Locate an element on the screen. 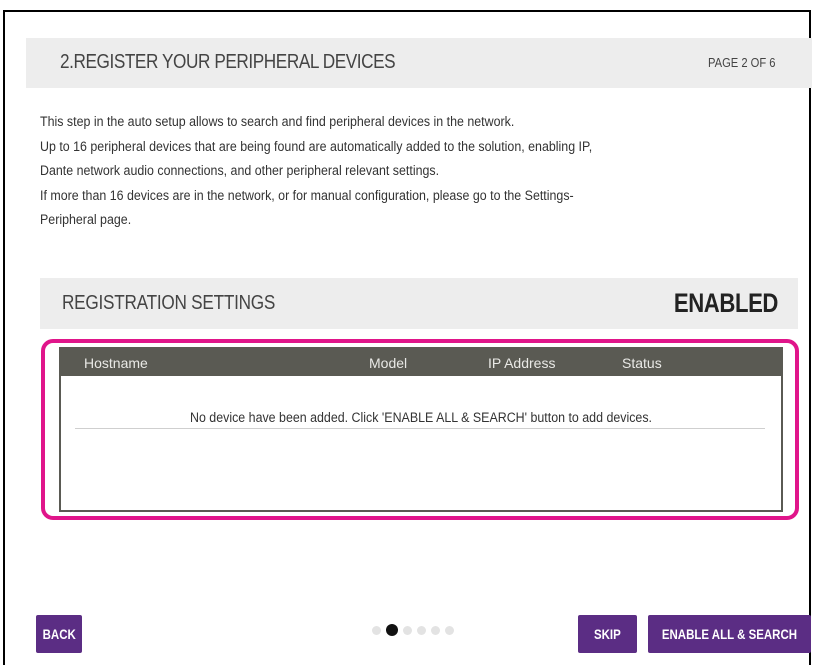 The height and width of the screenshot is (671, 818). page-dot-active is located at coordinates (392, 630).